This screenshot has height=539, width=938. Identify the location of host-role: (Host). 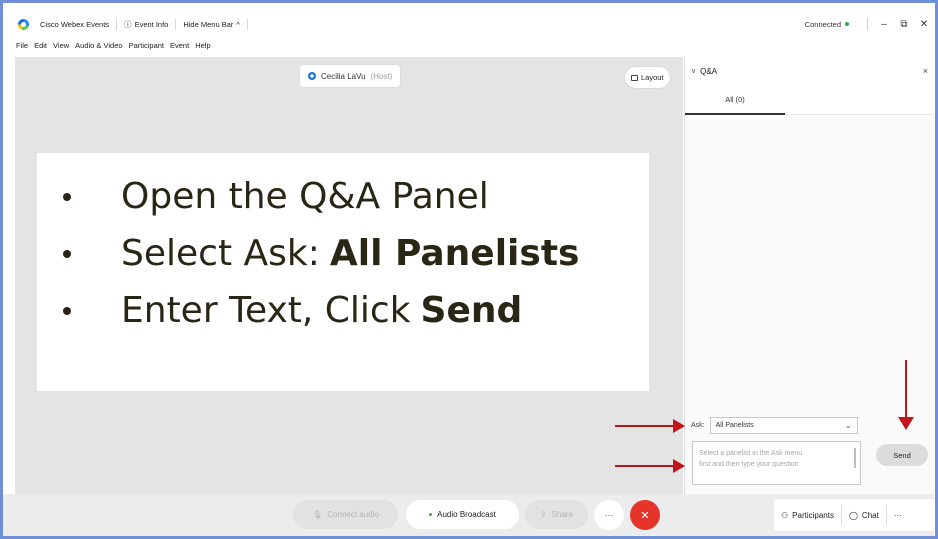
(381, 76).